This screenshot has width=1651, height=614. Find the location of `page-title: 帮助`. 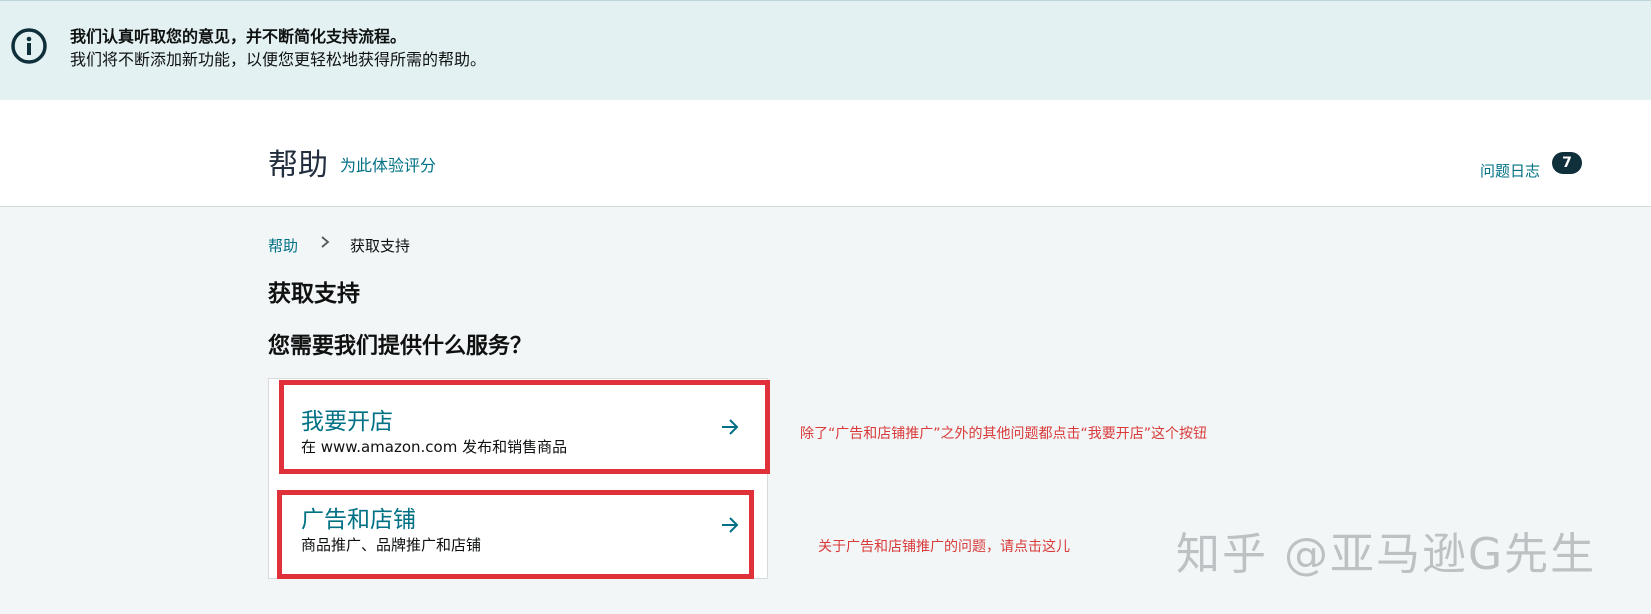

page-title: 帮助 is located at coordinates (298, 165).